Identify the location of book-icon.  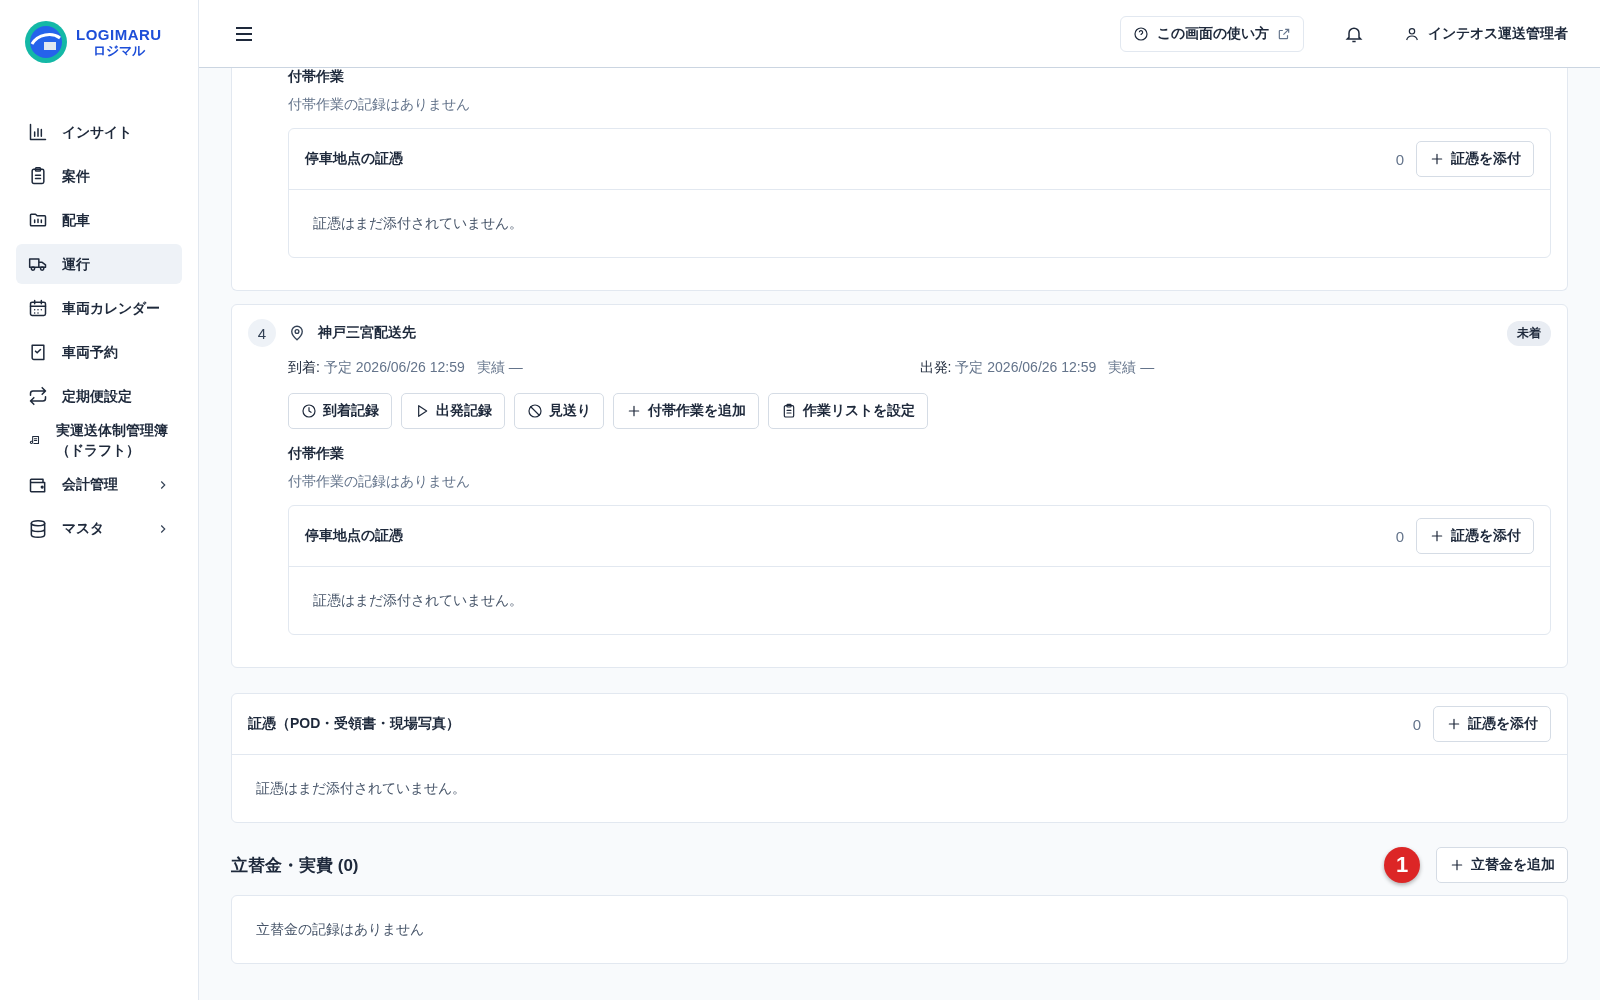
(38, 352).